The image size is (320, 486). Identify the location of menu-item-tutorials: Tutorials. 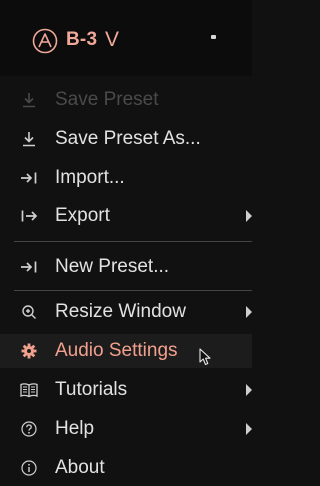
(126, 390).